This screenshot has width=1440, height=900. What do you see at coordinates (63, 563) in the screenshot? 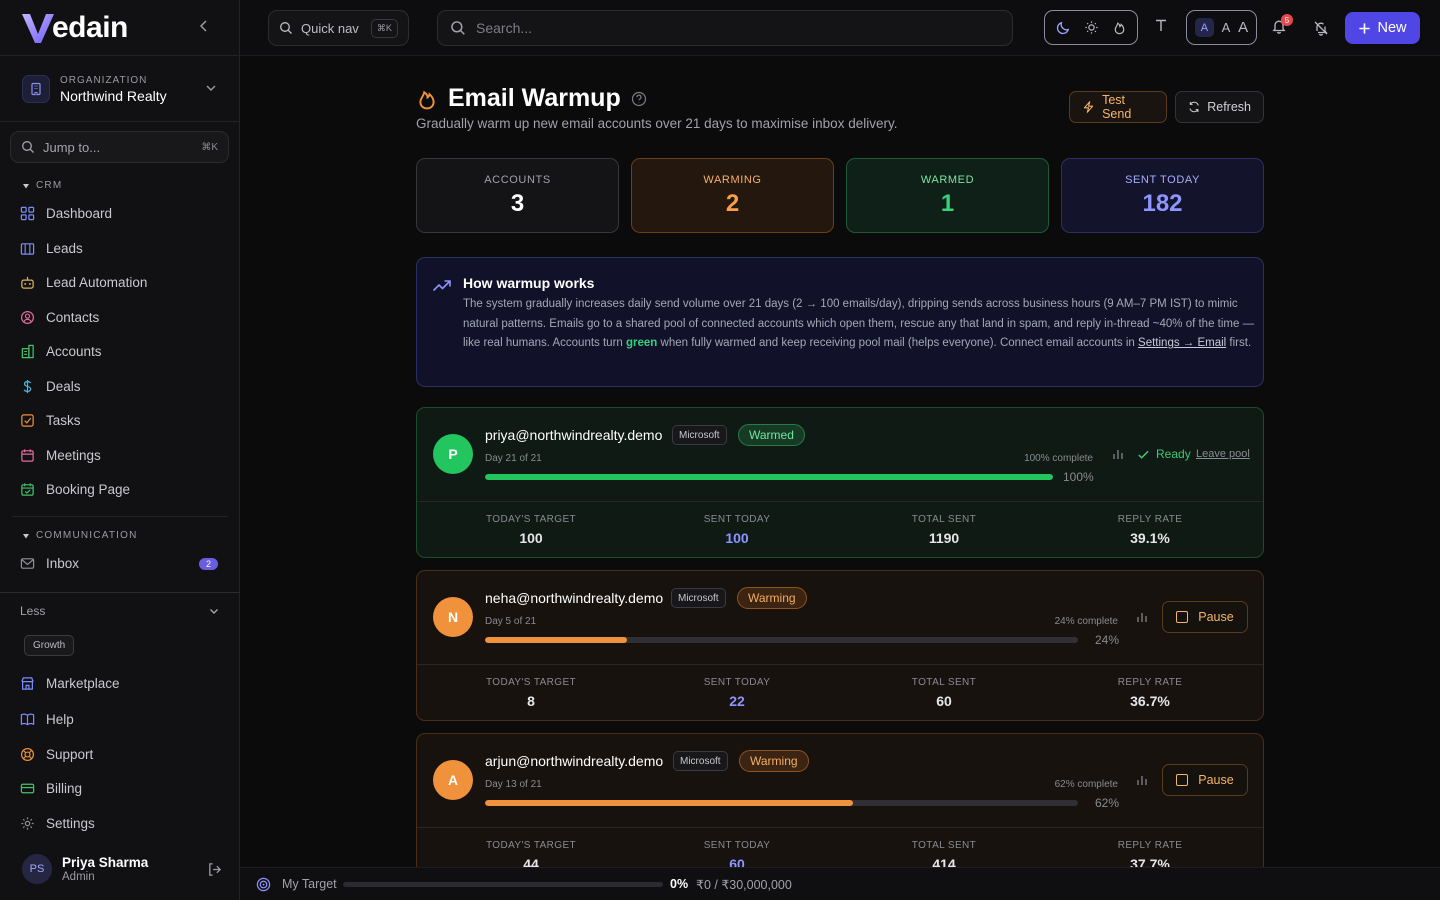
I see `sidebar-item-label: Inbox` at bounding box center [63, 563].